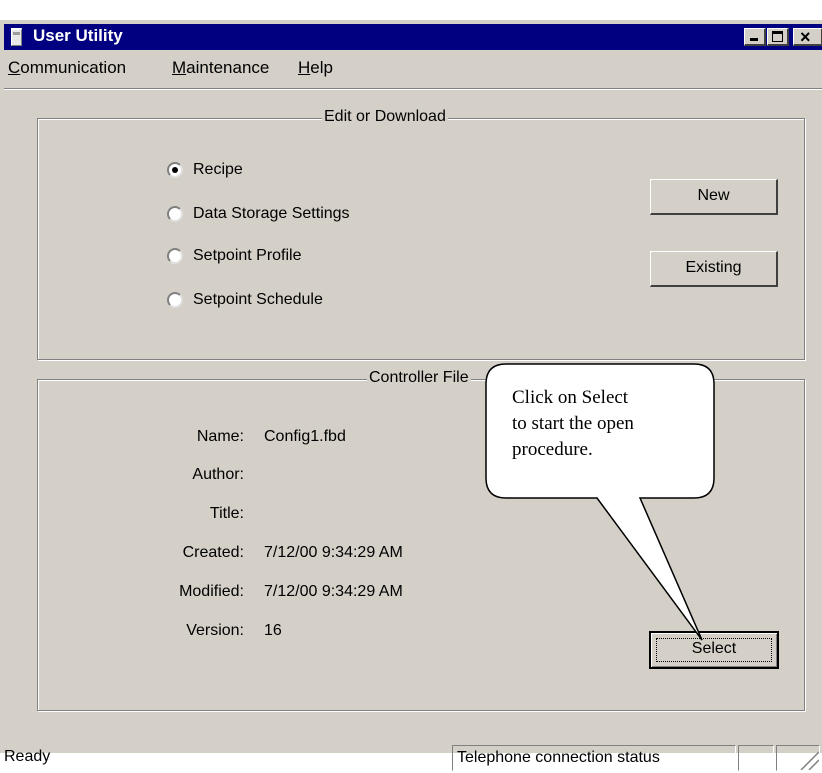 This screenshot has width=822, height=773. I want to click on app-icon, so click(16, 37).